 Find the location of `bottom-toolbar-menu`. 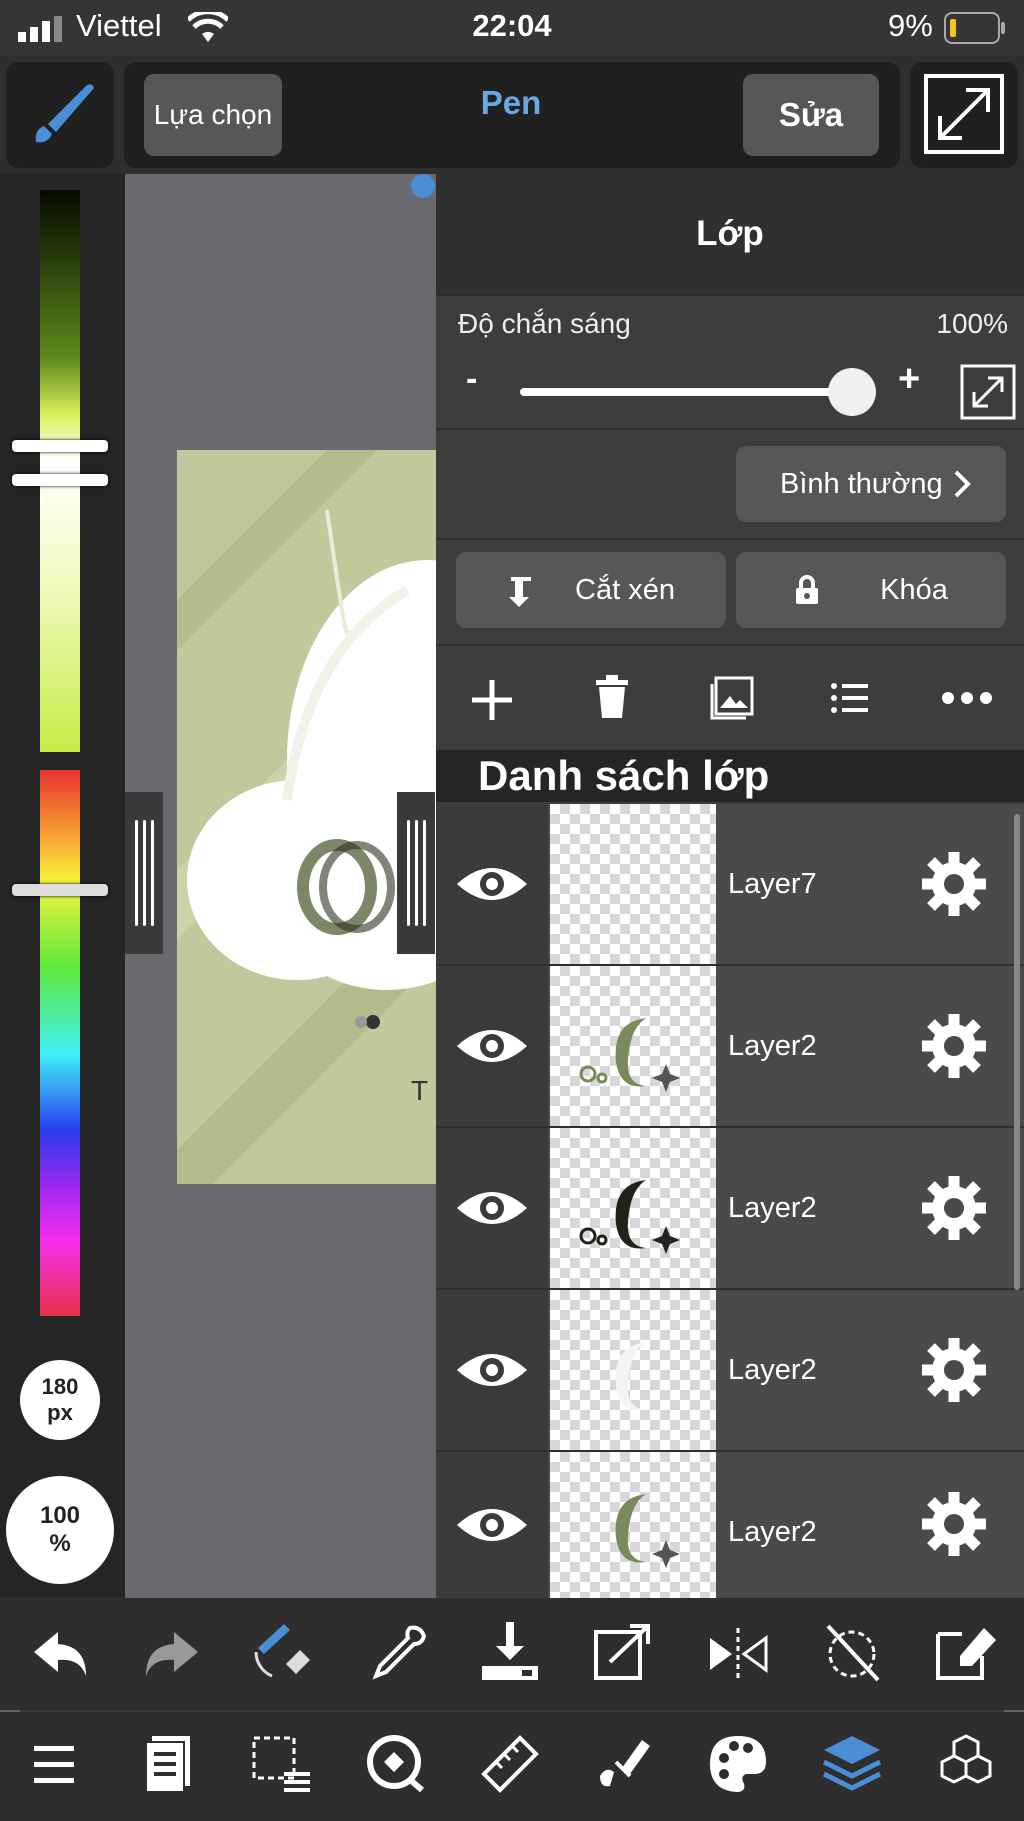

bottom-toolbar-menu is located at coordinates (512, 1766).